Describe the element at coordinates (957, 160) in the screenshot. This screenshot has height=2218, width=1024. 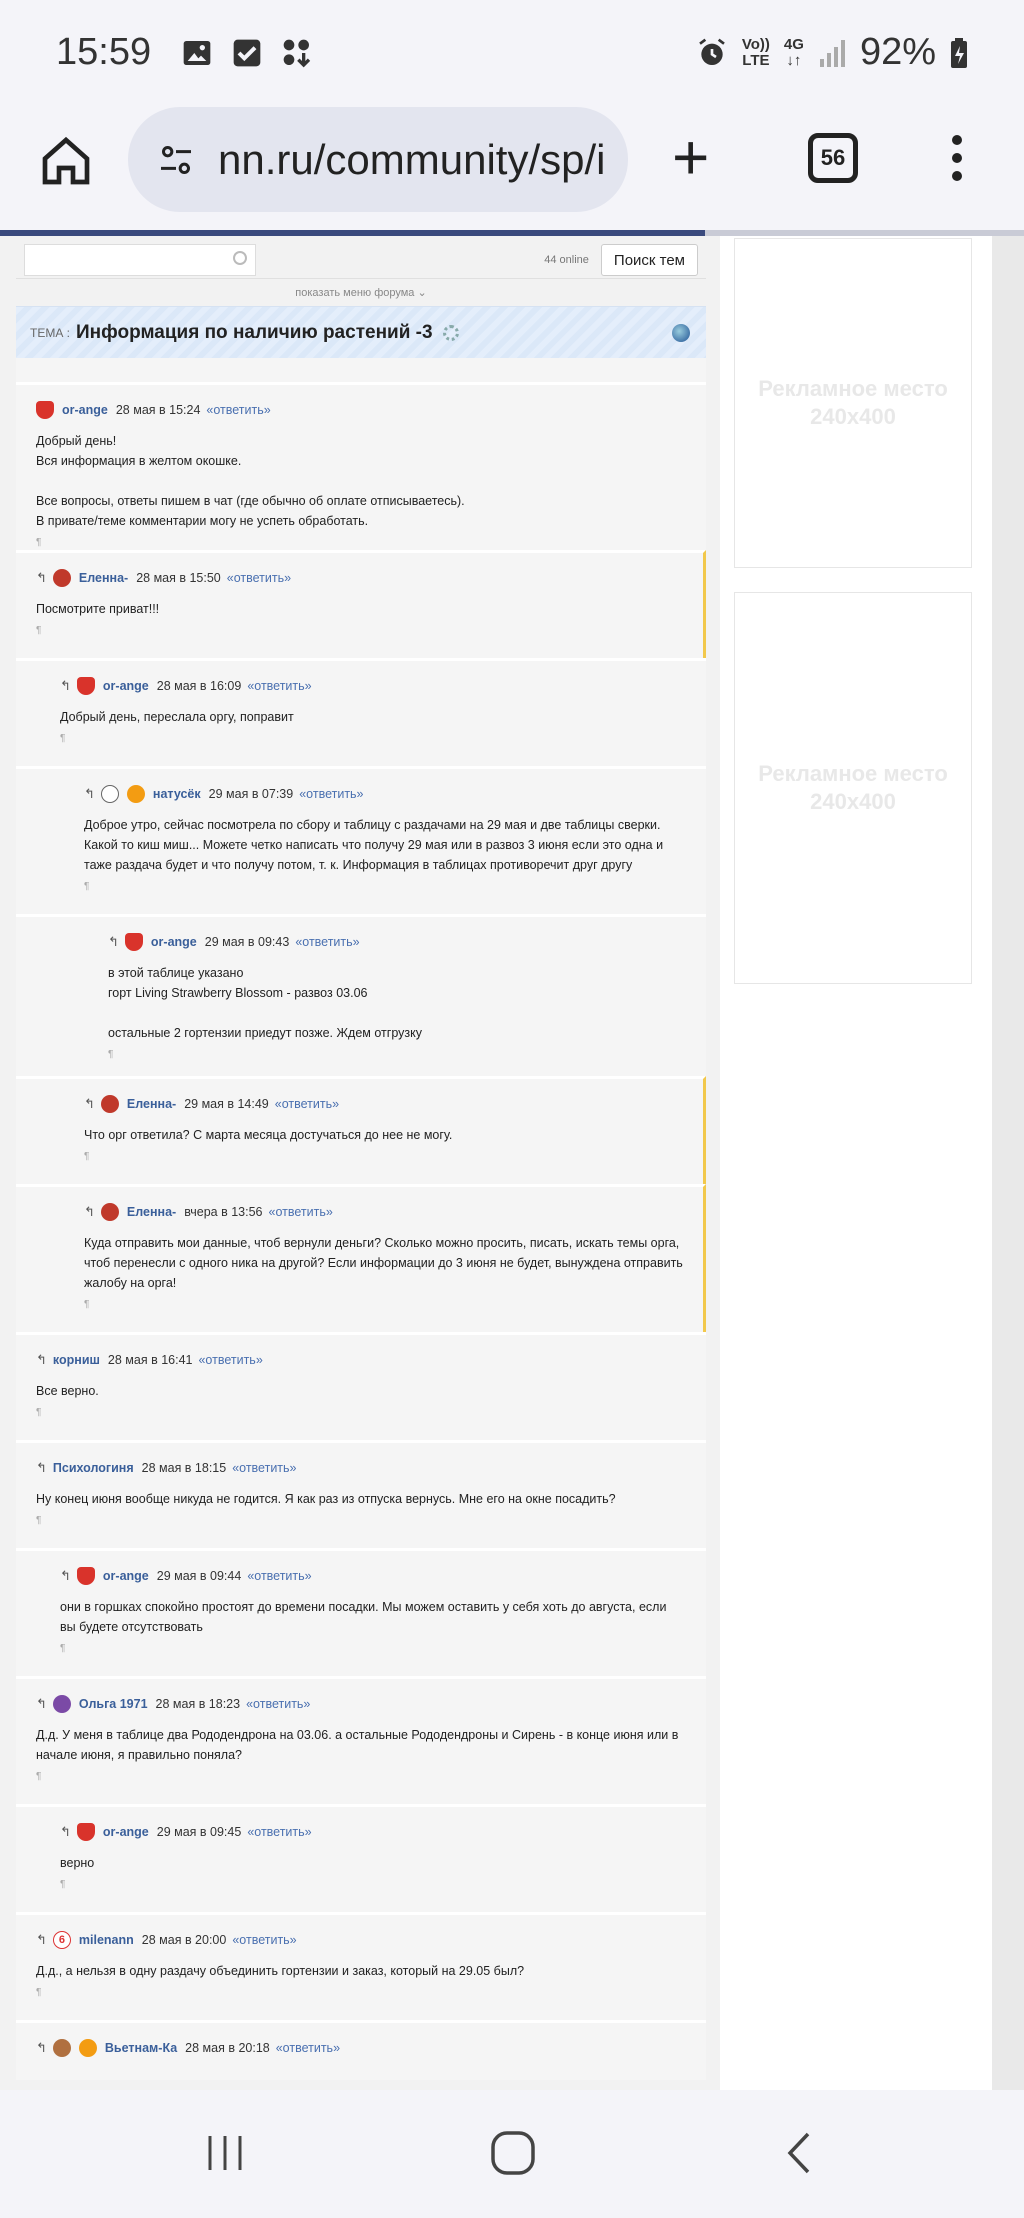
I see `more-menu-icon` at that location.